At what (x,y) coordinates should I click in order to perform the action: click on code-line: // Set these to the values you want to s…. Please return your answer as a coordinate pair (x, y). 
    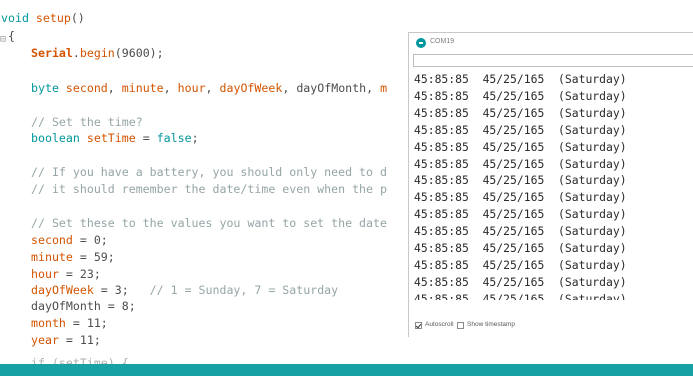
    Looking at the image, I should click on (209, 223).